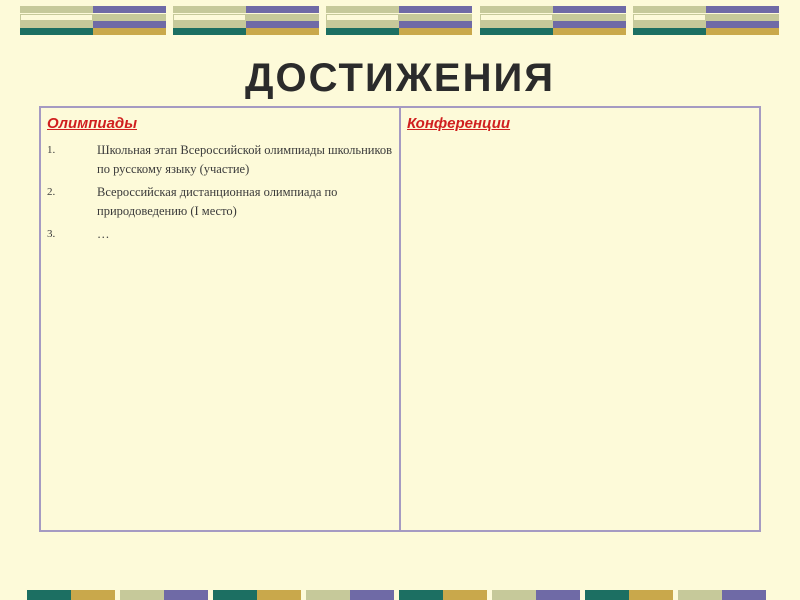  What do you see at coordinates (400, 78) in the screenshot?
I see `slide-title: ДОСТИЖЕНИЯ` at bounding box center [400, 78].